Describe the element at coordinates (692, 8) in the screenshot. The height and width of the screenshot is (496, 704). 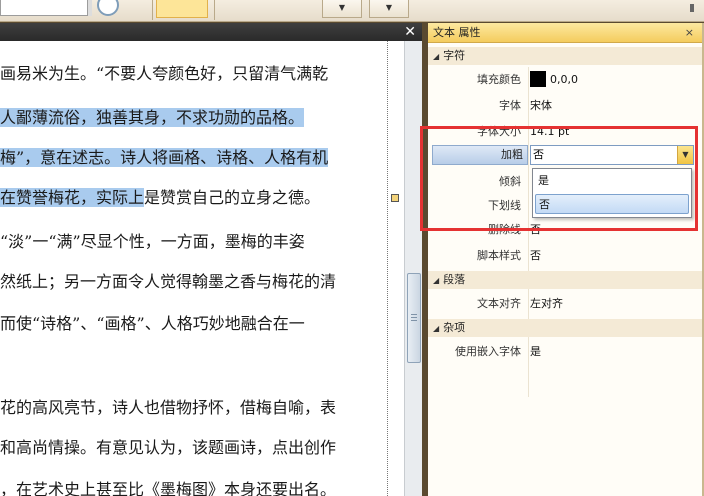
I see `toolbar-grip-icon` at that location.